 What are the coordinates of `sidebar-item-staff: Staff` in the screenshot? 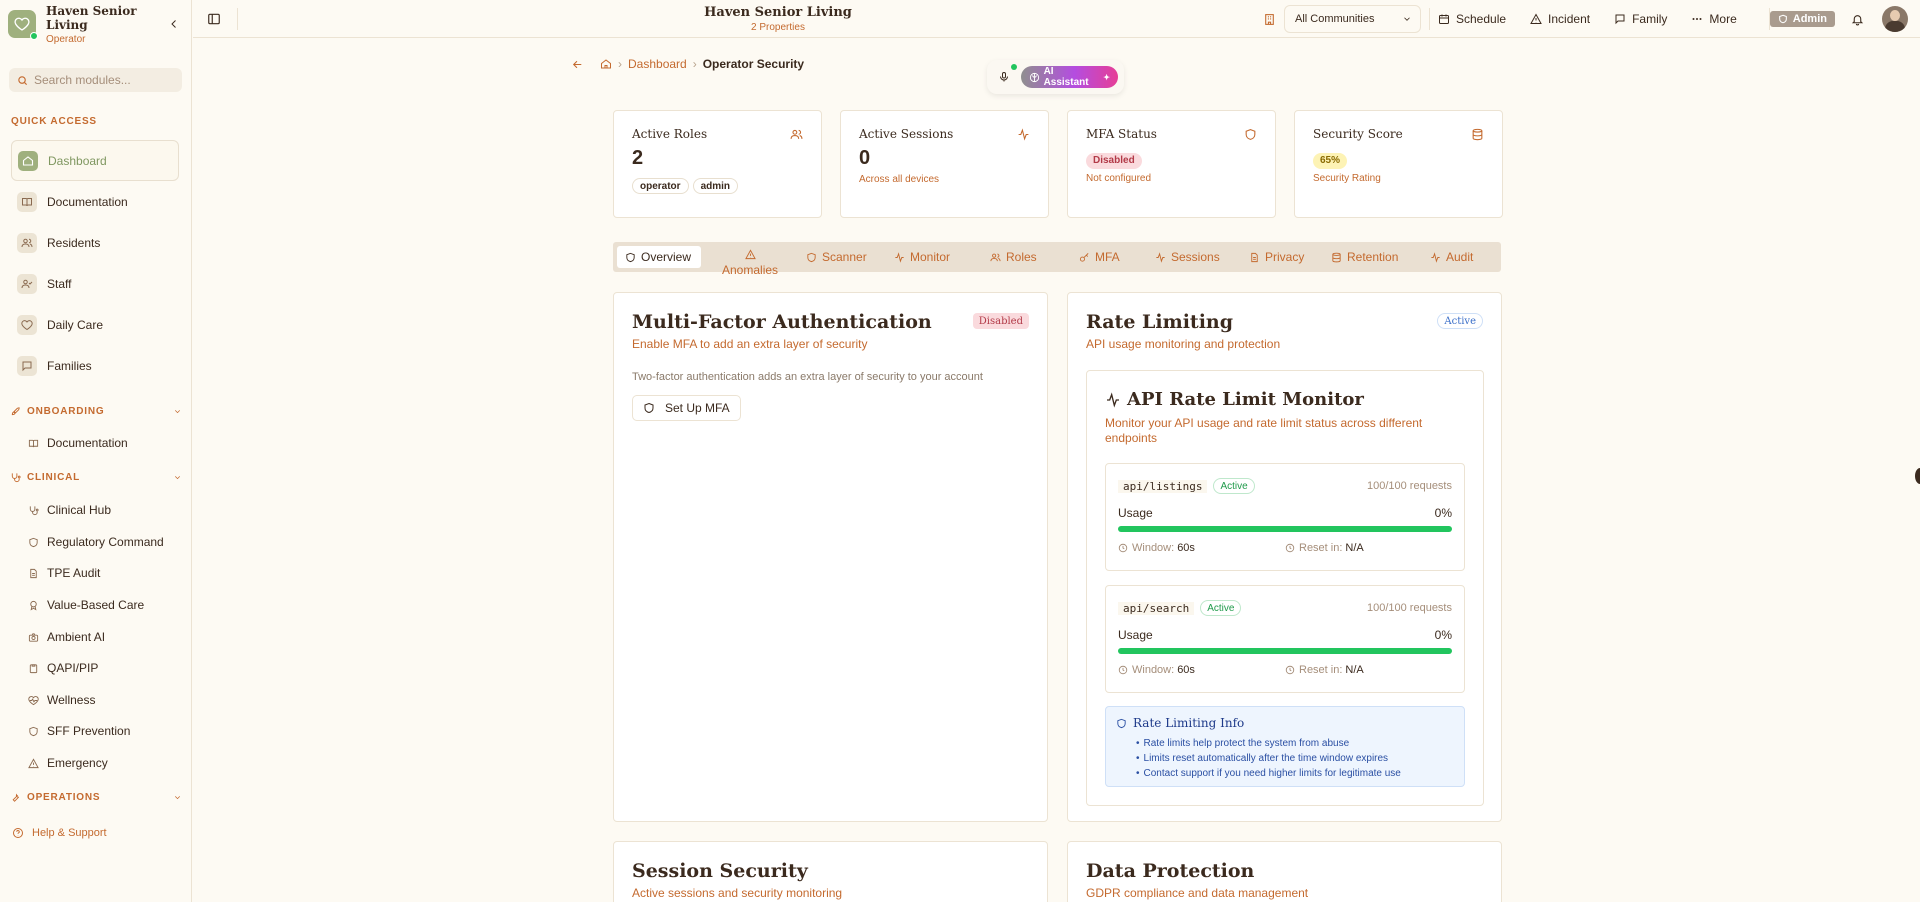 It's located at (95, 283).